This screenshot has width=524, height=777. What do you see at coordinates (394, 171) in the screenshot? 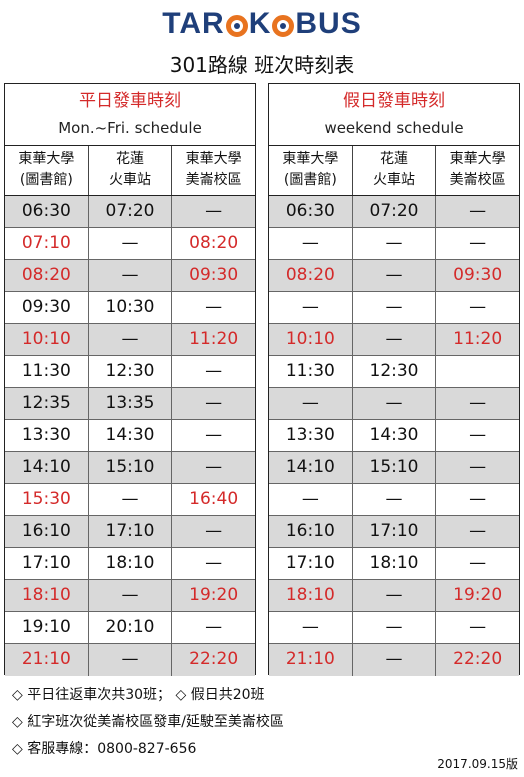
I see `weekend-column-headers: 東華大學 (圖書館) 花蓮 火車站 東華大學 美崙校區` at bounding box center [394, 171].